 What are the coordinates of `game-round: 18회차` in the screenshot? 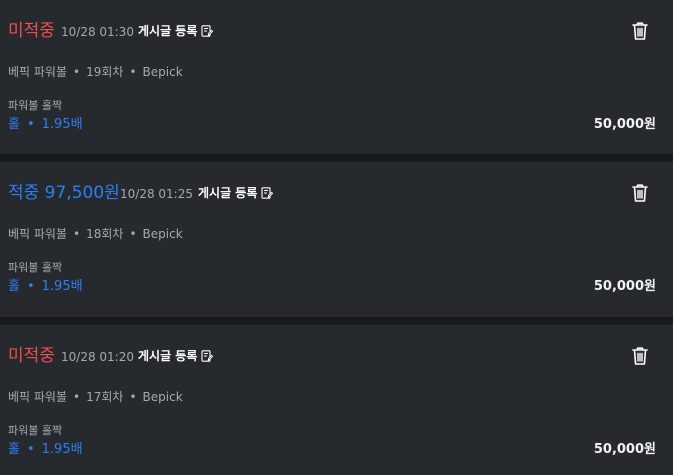 It's located at (105, 234).